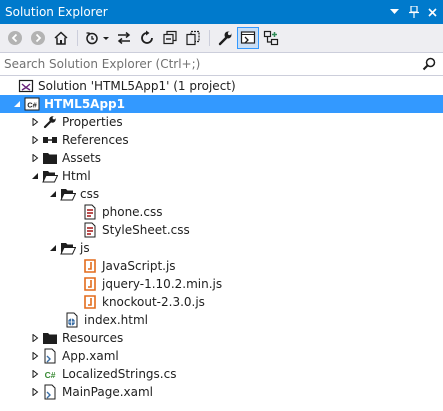 This screenshot has height=411, width=443. What do you see at coordinates (209, 64) in the screenshot?
I see `search-input` at bounding box center [209, 64].